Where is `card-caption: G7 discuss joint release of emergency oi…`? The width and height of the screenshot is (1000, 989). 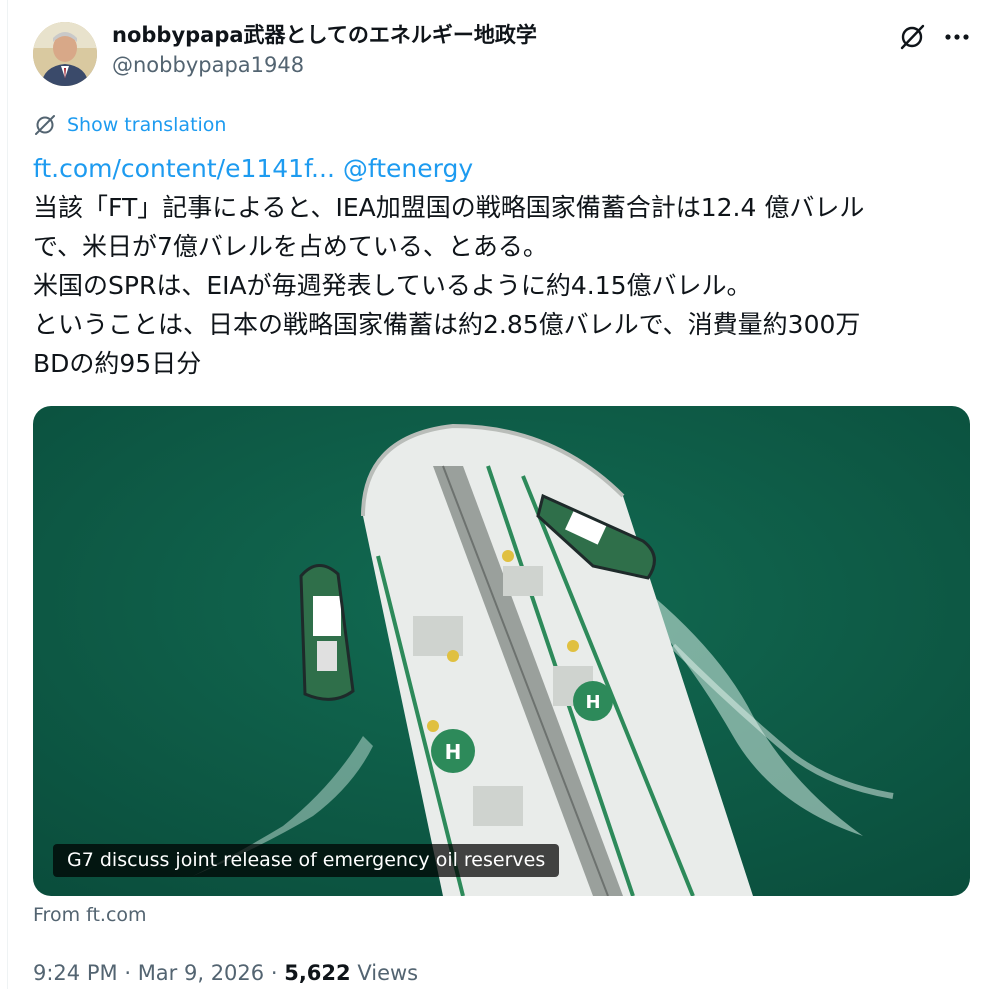
card-caption: G7 discuss joint release of emergency oi… is located at coordinates (306, 860).